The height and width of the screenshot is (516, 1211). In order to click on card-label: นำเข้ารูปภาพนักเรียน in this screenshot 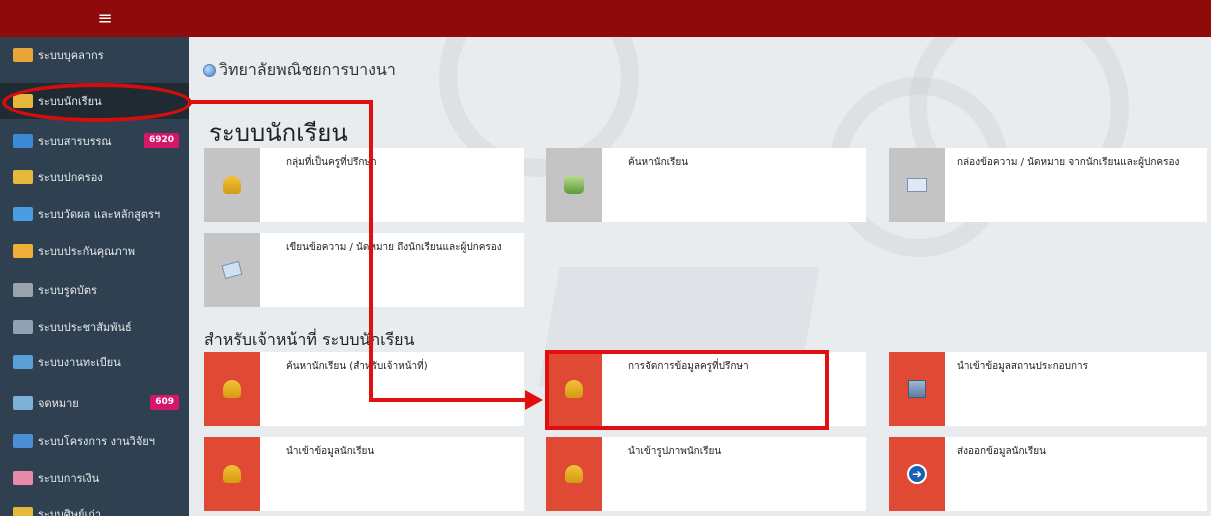, I will do `click(675, 451)`.